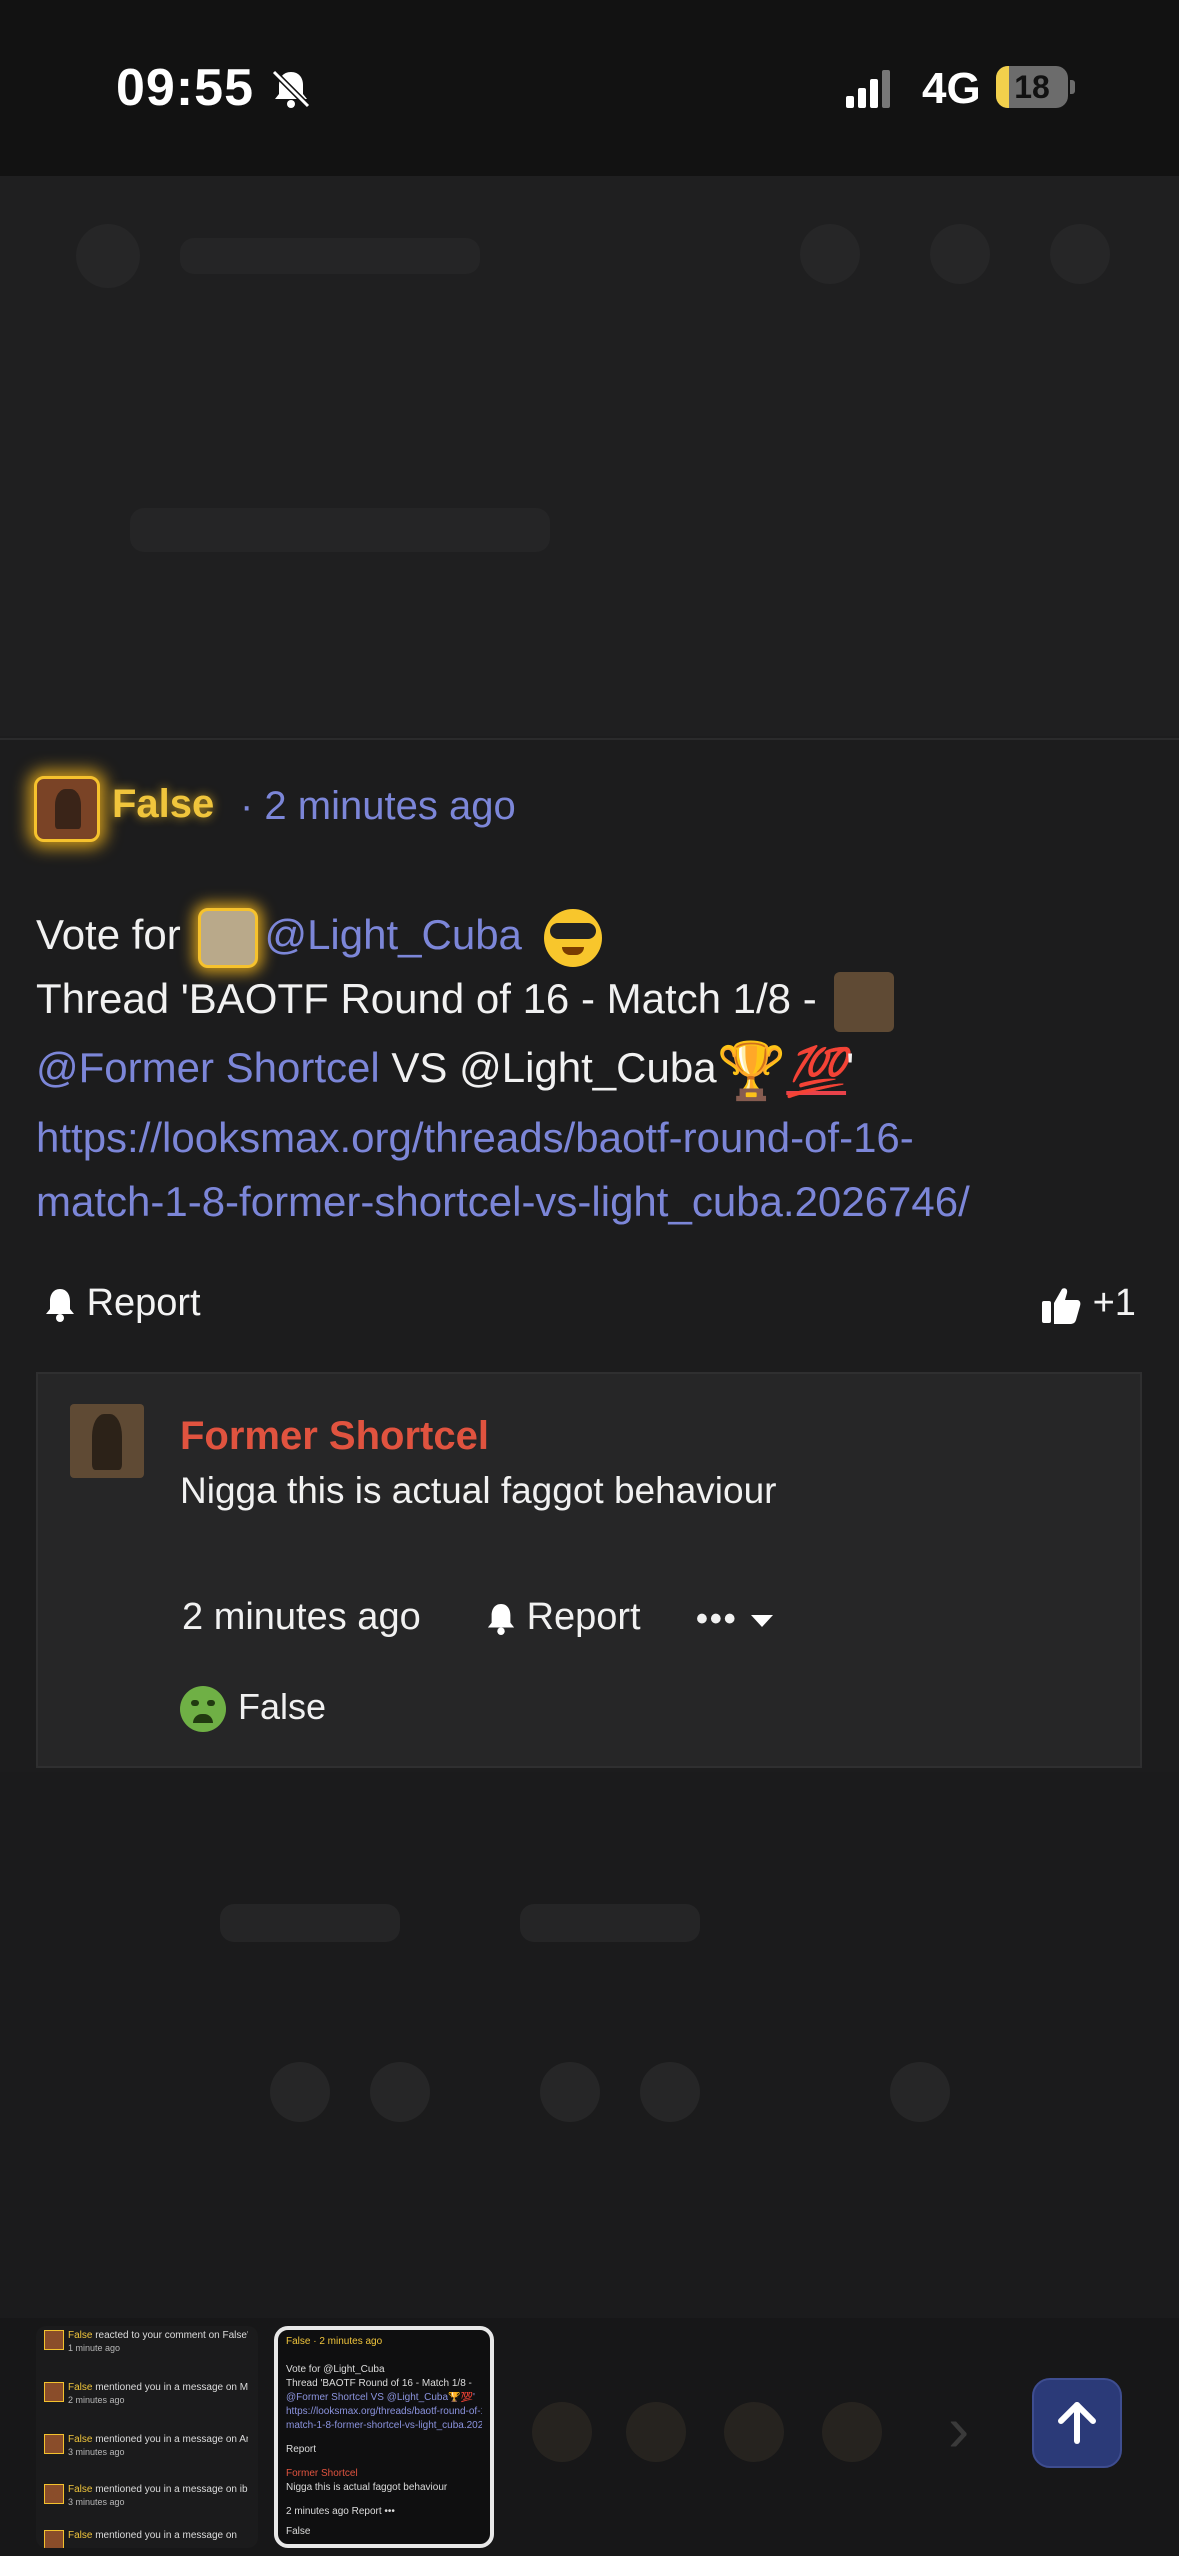 The height and width of the screenshot is (2556, 1179). Describe the element at coordinates (717, 1619) in the screenshot. I see `more-dots: •••` at that location.